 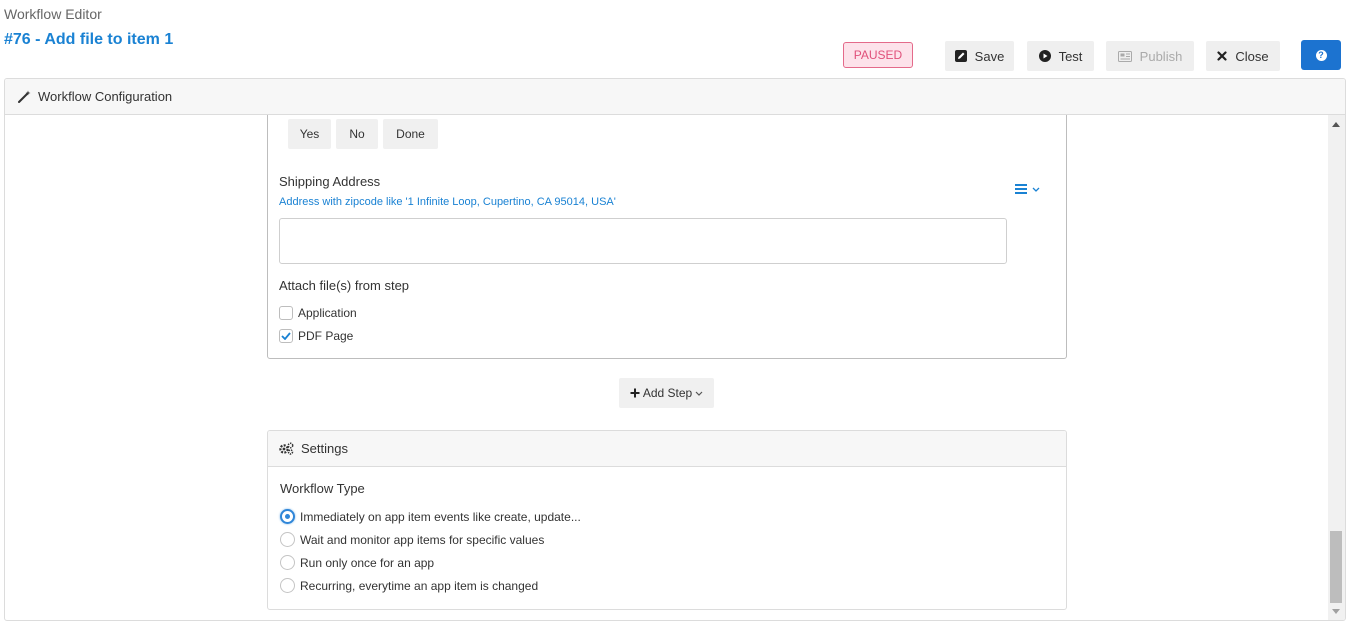 I want to click on magic-wand-icon, so click(x=24, y=96).